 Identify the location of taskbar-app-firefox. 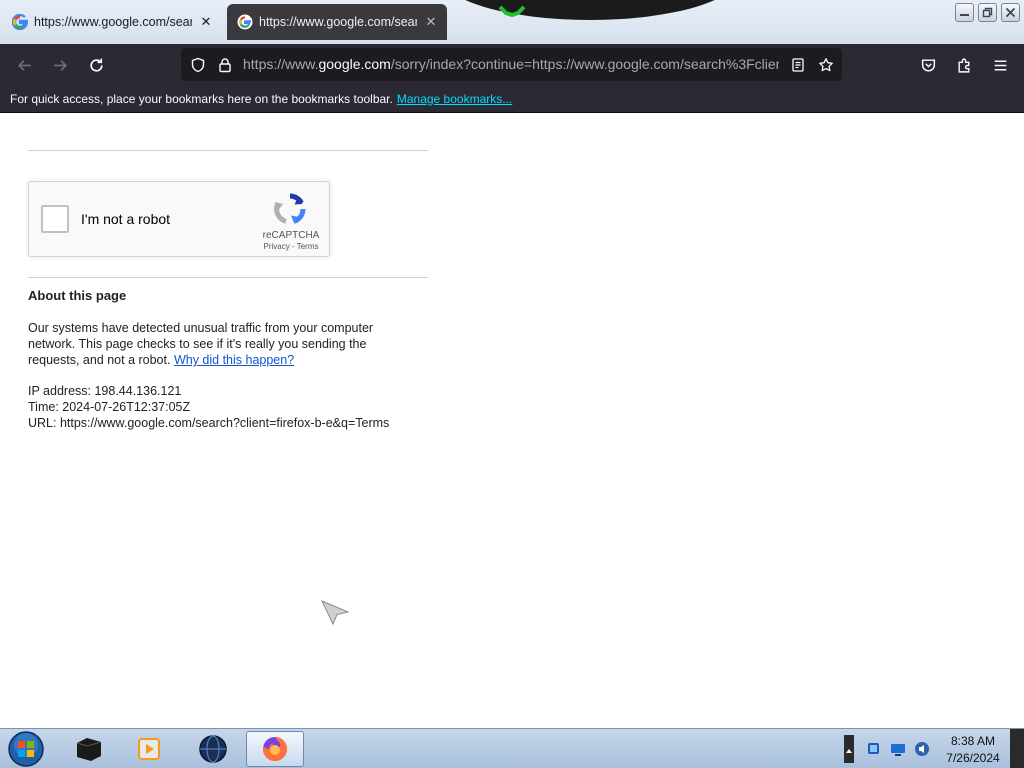
(275, 749).